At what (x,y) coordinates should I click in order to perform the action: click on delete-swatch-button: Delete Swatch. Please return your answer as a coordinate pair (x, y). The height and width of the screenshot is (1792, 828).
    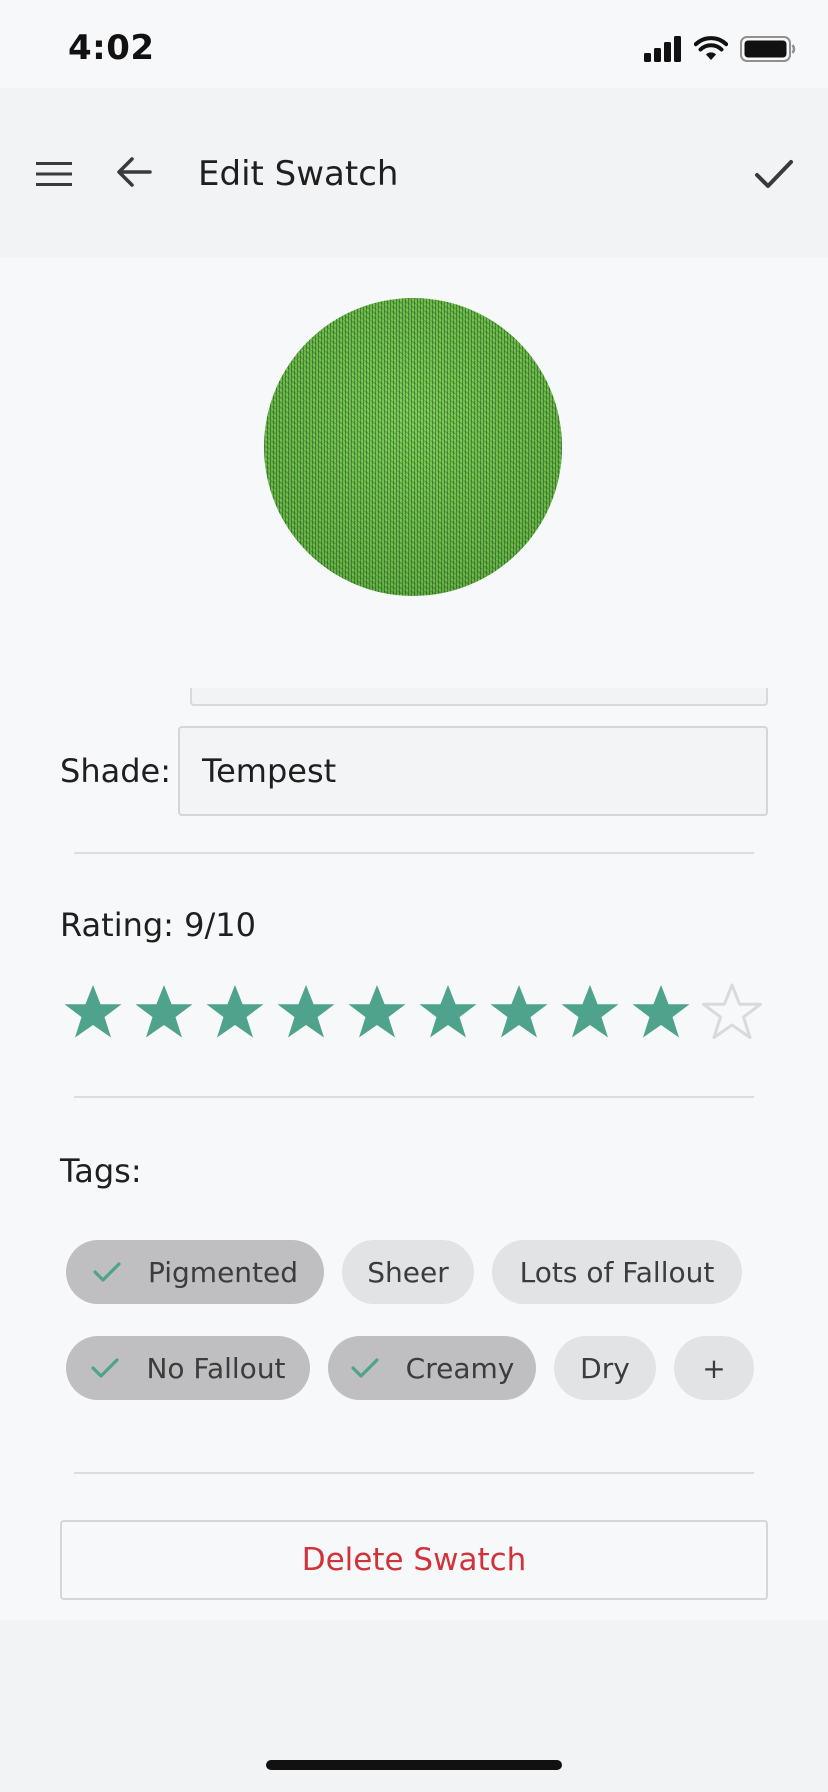
    Looking at the image, I should click on (414, 1560).